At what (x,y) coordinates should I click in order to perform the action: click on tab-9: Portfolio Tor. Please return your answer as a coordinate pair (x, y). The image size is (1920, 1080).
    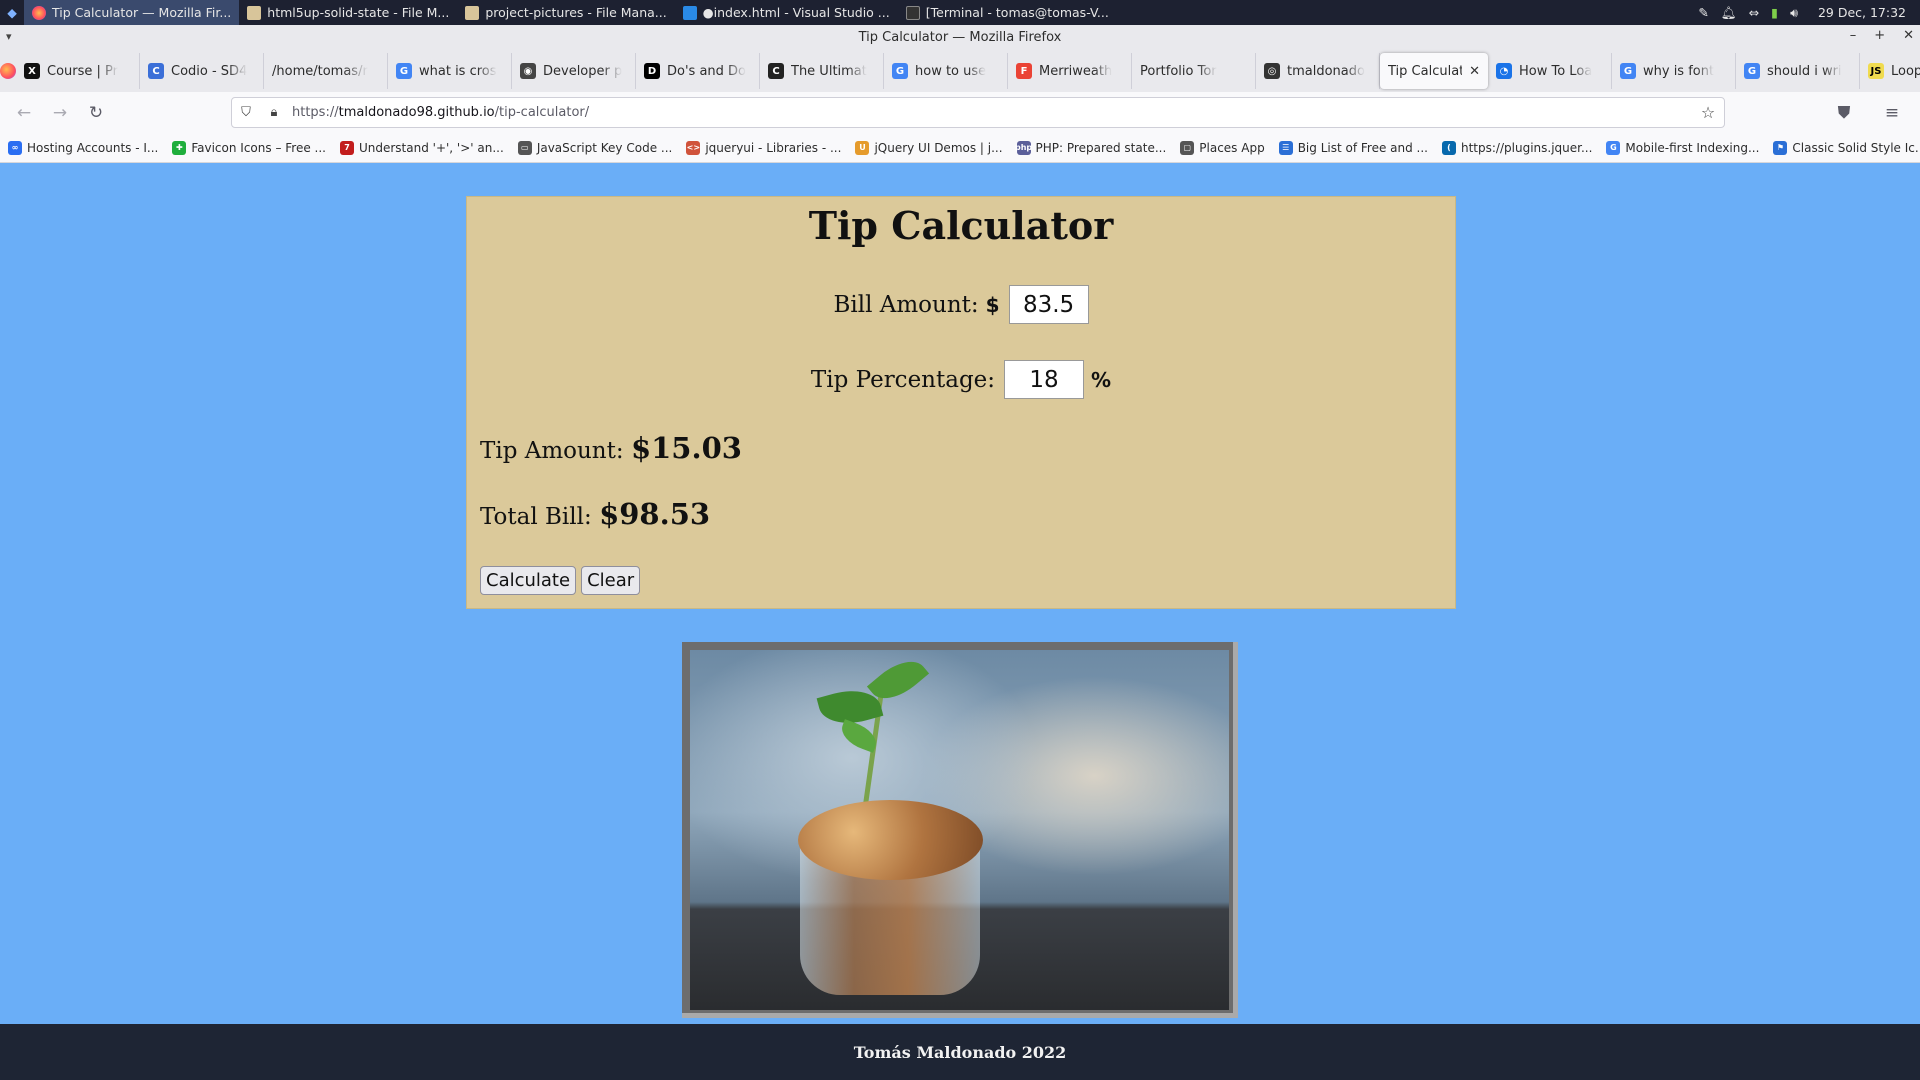
    Looking at the image, I should click on (1194, 71).